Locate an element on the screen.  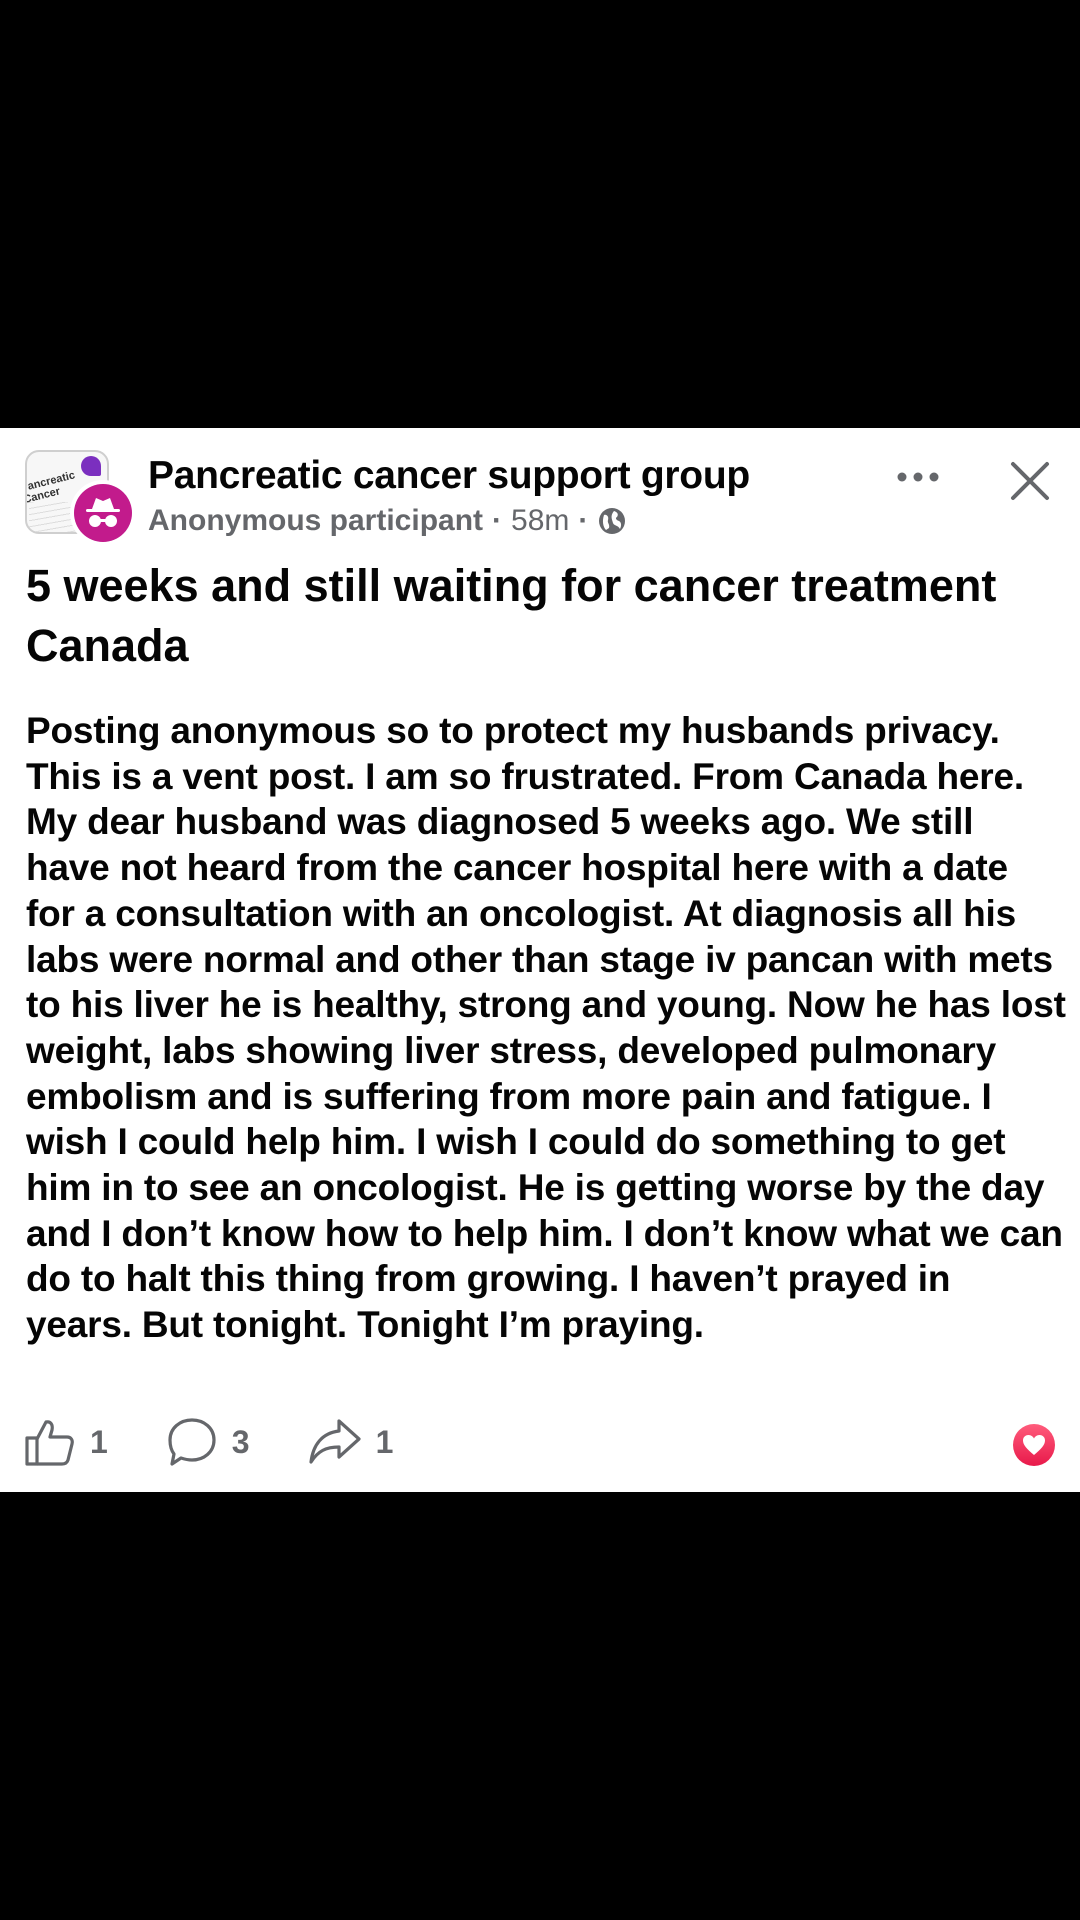
more-horizontal-icon is located at coordinates (918, 477).